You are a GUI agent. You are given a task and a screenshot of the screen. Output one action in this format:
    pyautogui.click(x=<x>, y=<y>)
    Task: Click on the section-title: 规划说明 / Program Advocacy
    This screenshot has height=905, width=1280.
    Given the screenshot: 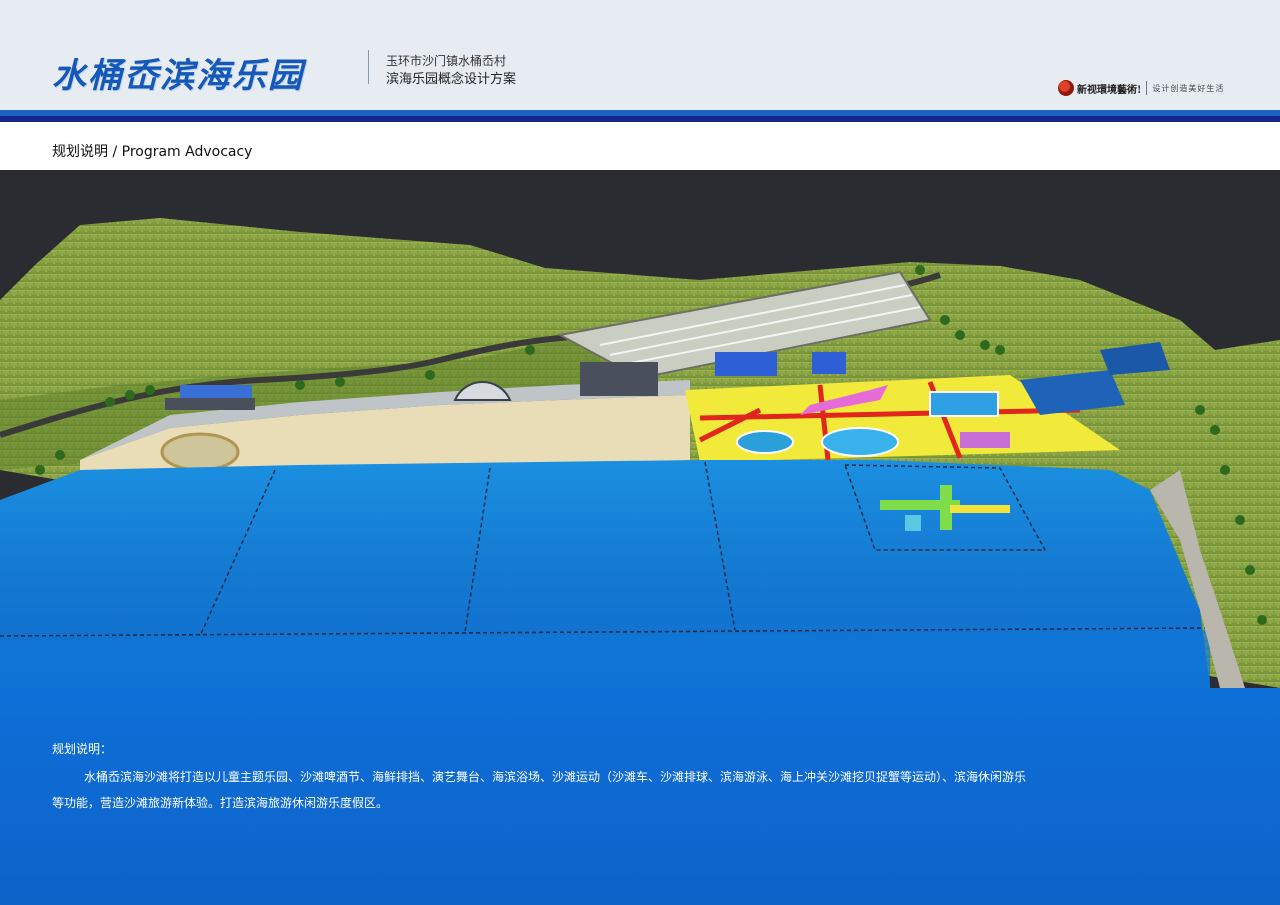 What is the action you would take?
    pyautogui.click(x=152, y=152)
    